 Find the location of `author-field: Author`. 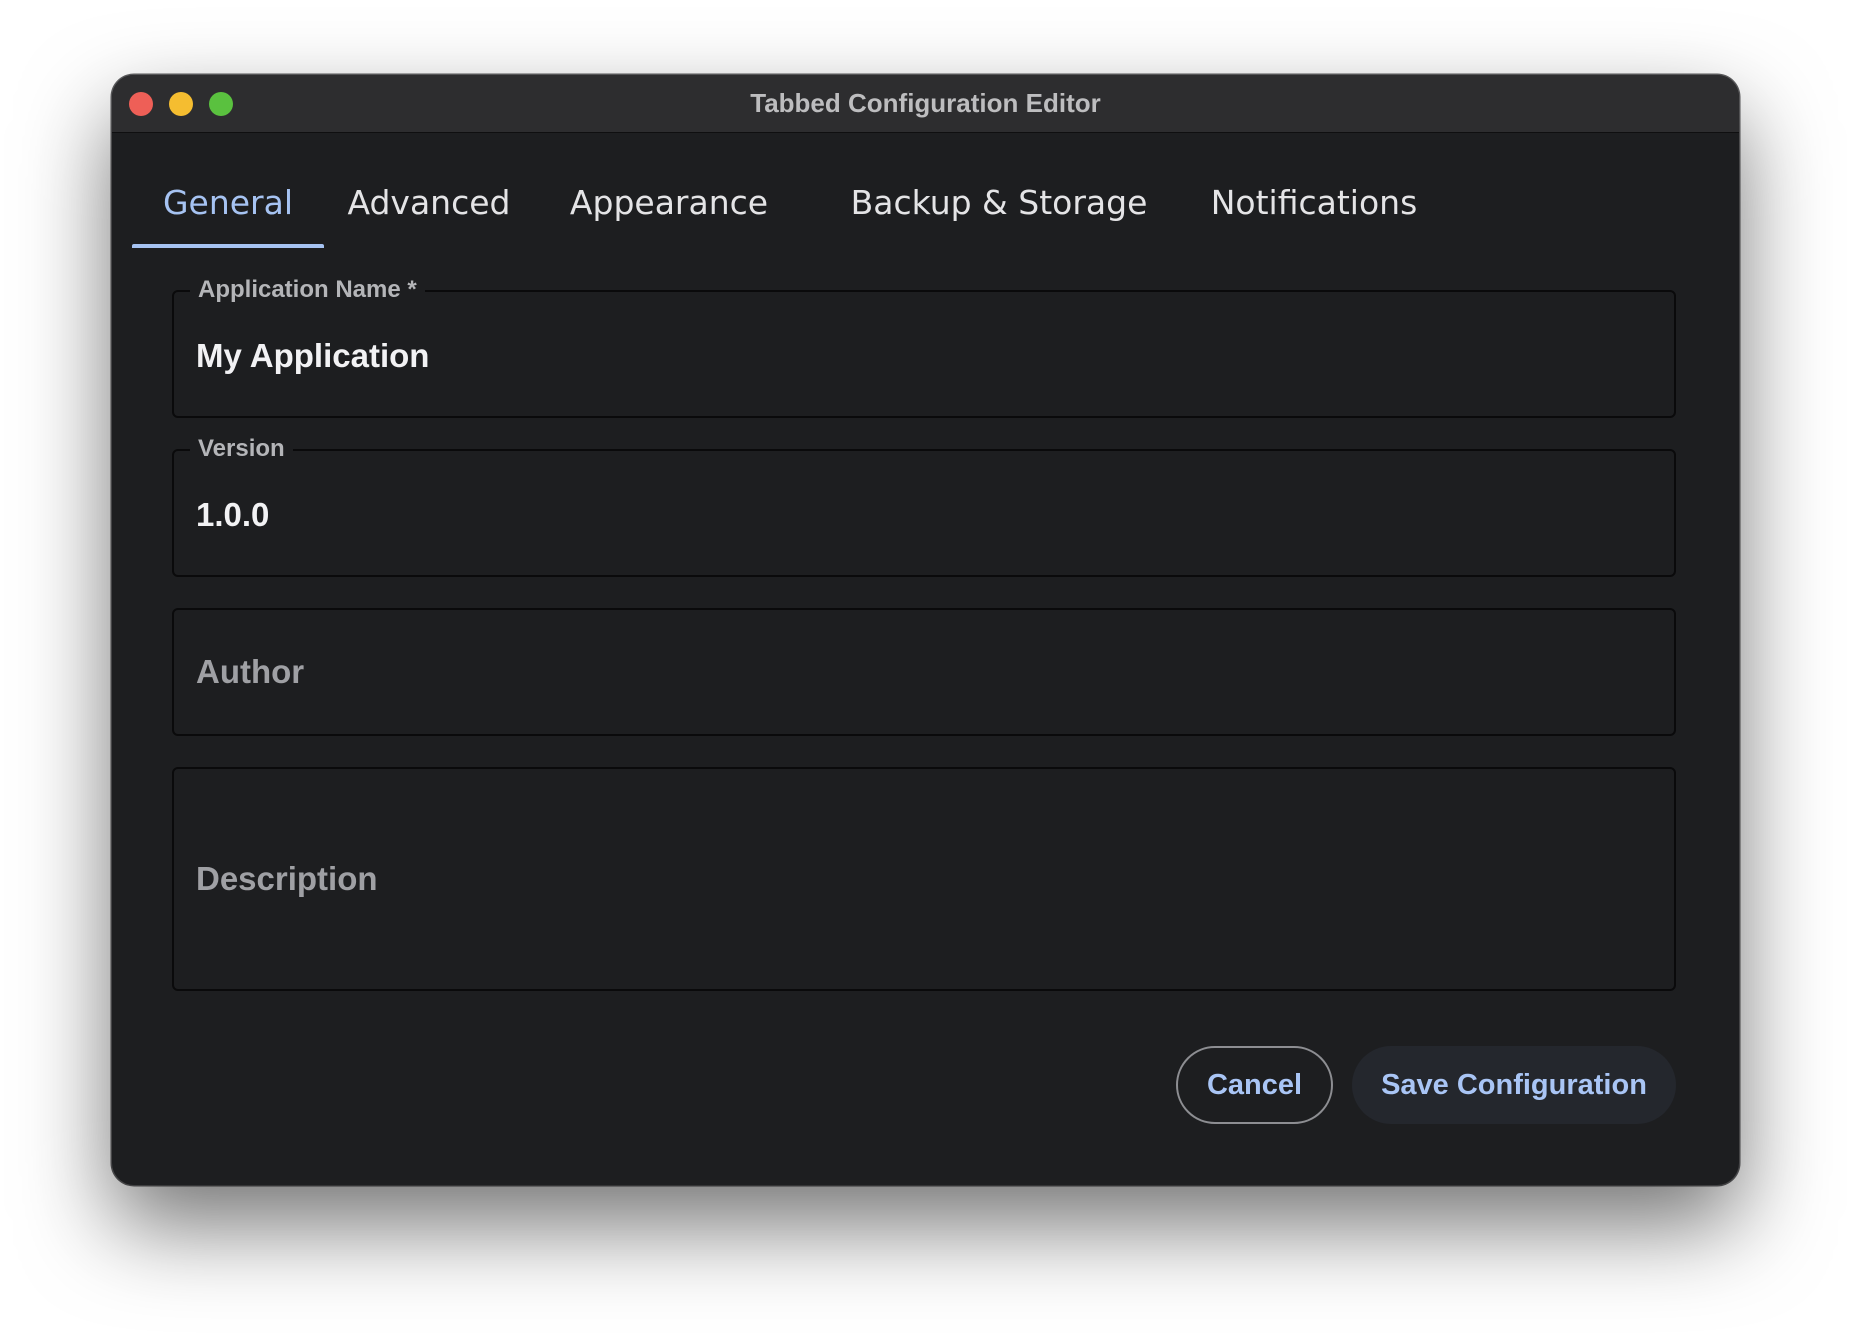

author-field: Author is located at coordinates (924, 672).